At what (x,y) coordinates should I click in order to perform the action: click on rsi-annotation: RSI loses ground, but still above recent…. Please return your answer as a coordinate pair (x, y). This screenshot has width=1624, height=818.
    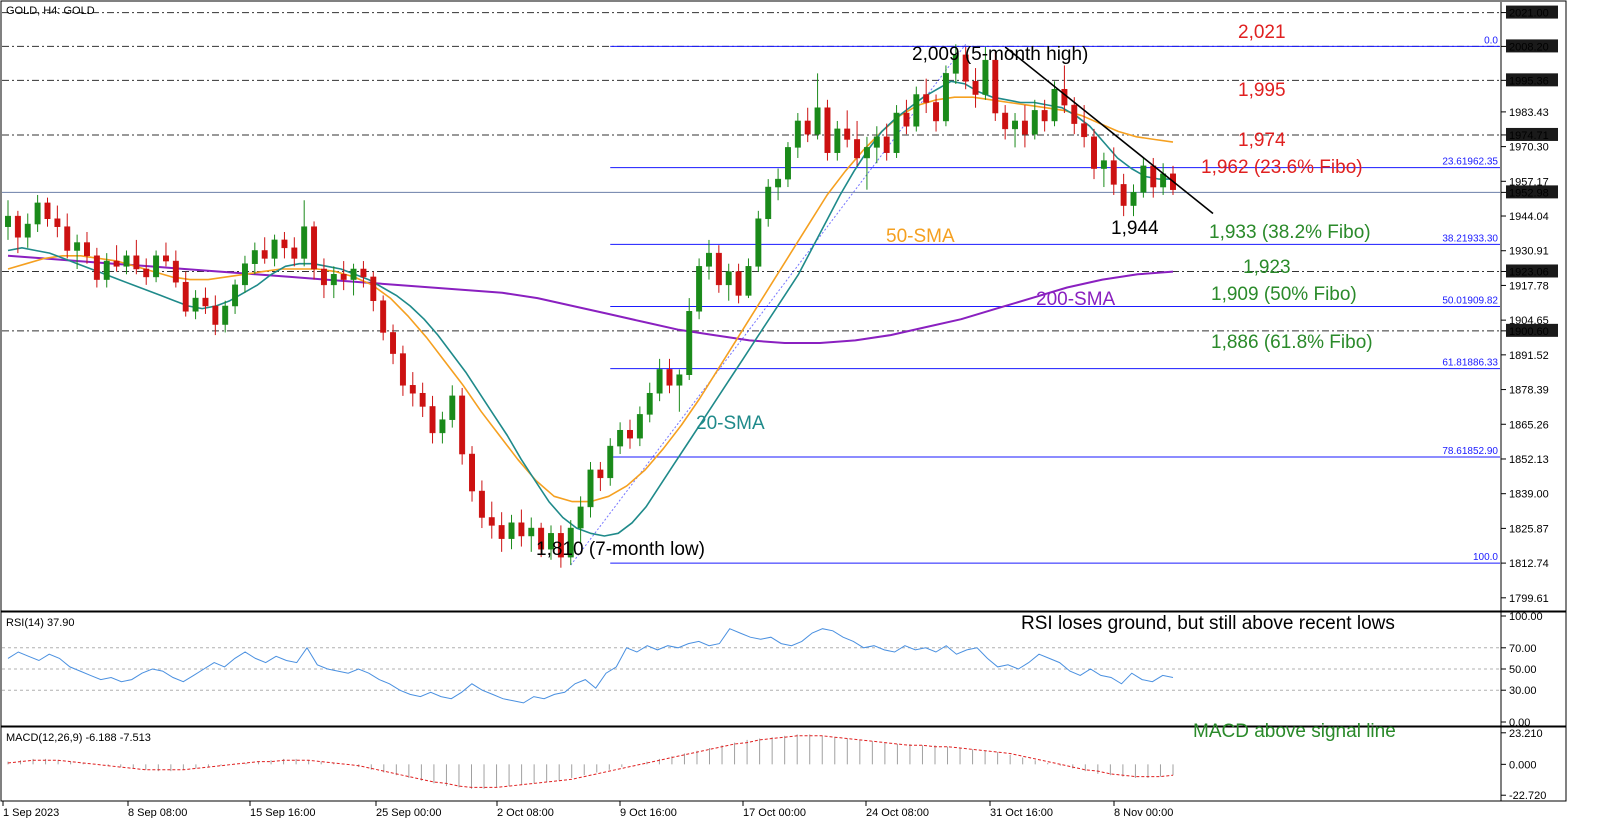
    Looking at the image, I should click on (1208, 623).